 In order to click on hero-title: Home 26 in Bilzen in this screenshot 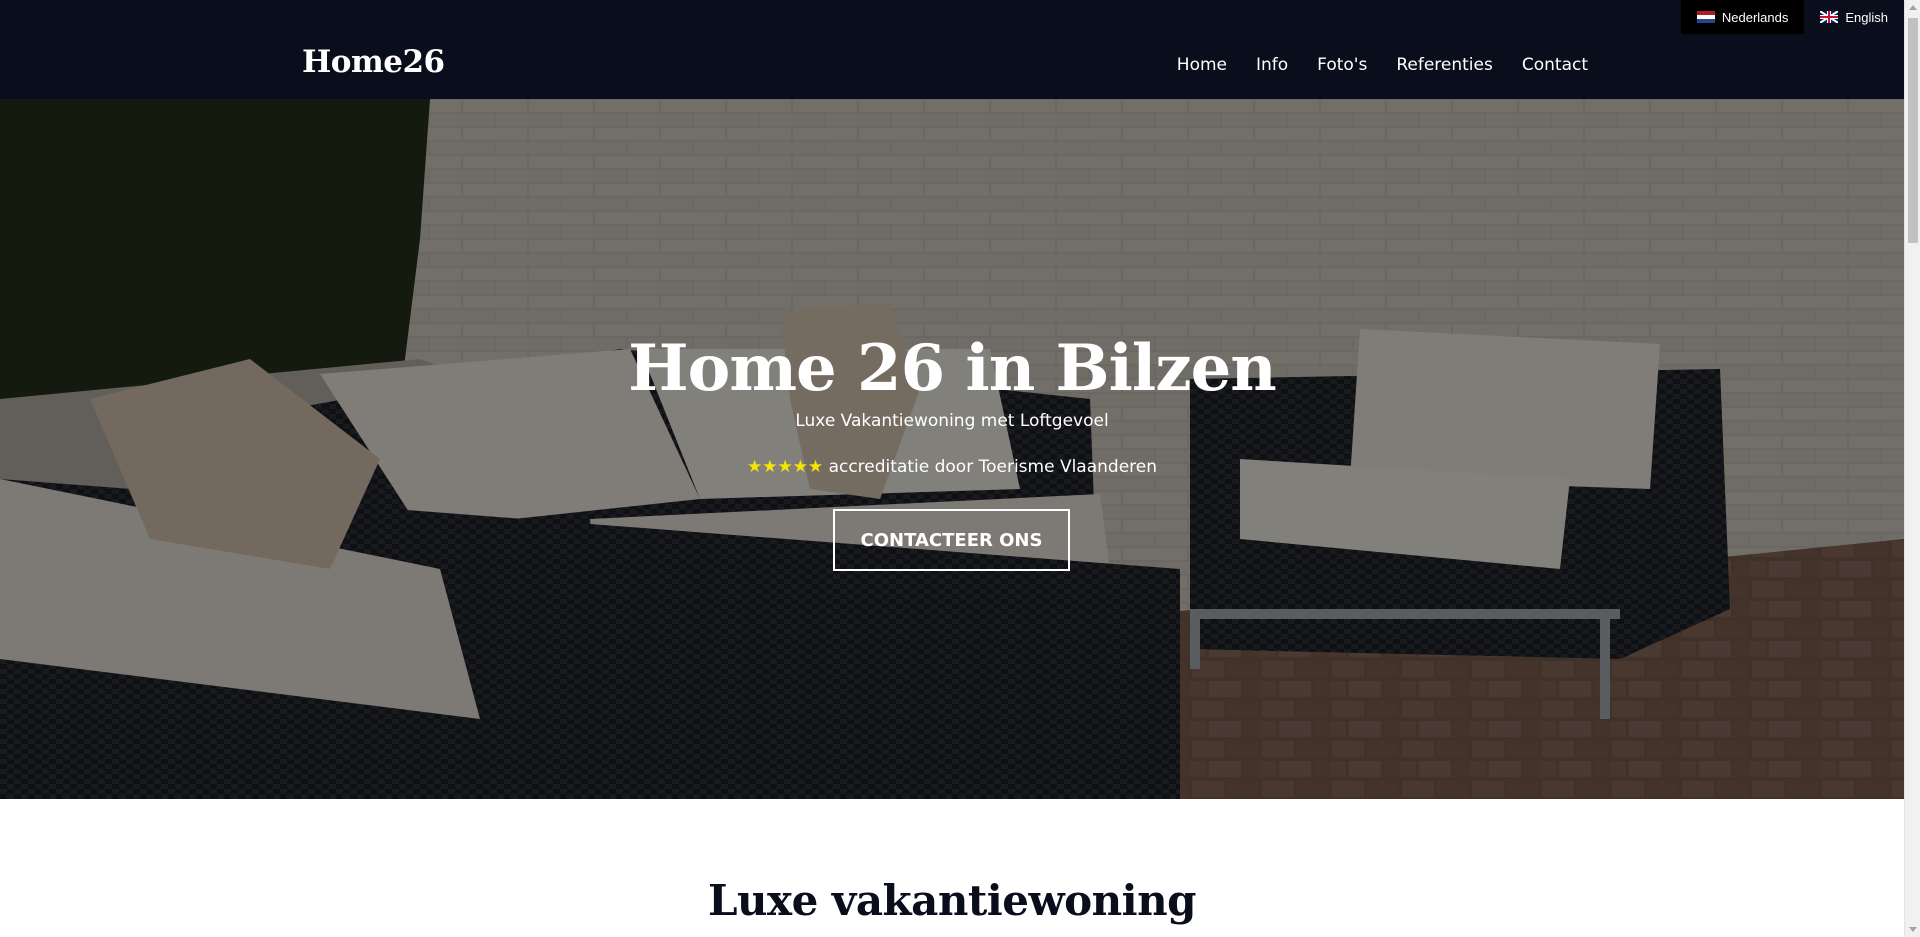, I will do `click(952, 368)`.